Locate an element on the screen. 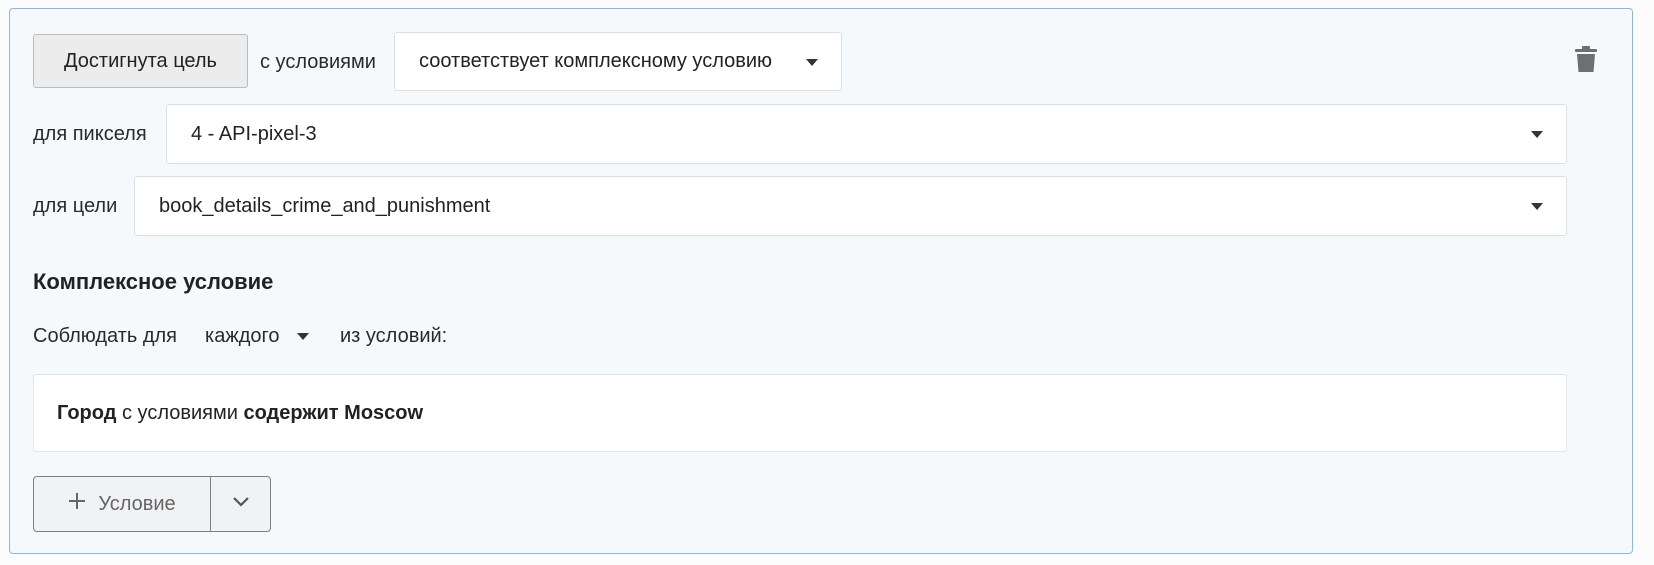  pixel-label: для пикселя is located at coordinates (90, 134).